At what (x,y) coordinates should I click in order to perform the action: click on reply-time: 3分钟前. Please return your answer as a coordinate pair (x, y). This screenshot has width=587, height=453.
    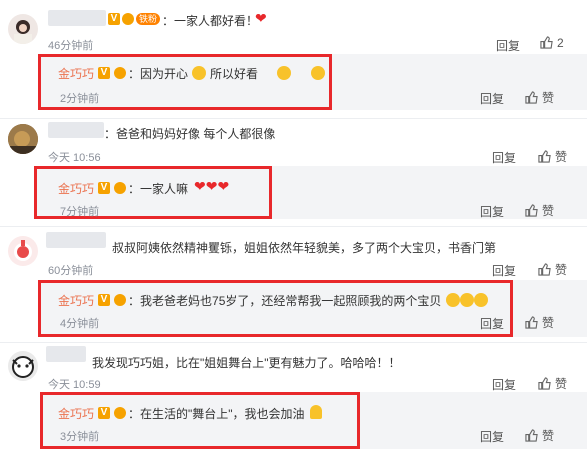
    Looking at the image, I should click on (80, 437).